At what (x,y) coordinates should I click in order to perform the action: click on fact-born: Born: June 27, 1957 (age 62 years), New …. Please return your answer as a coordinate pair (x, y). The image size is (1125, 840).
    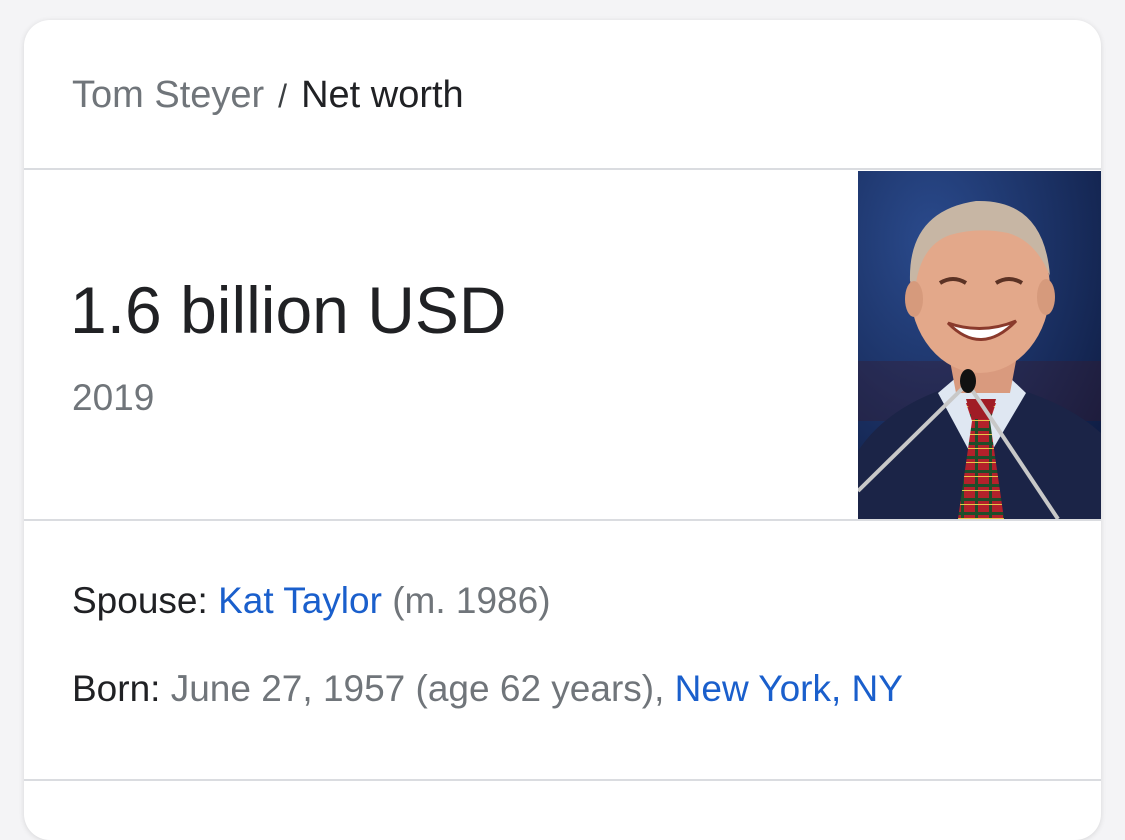
    Looking at the image, I should click on (487, 689).